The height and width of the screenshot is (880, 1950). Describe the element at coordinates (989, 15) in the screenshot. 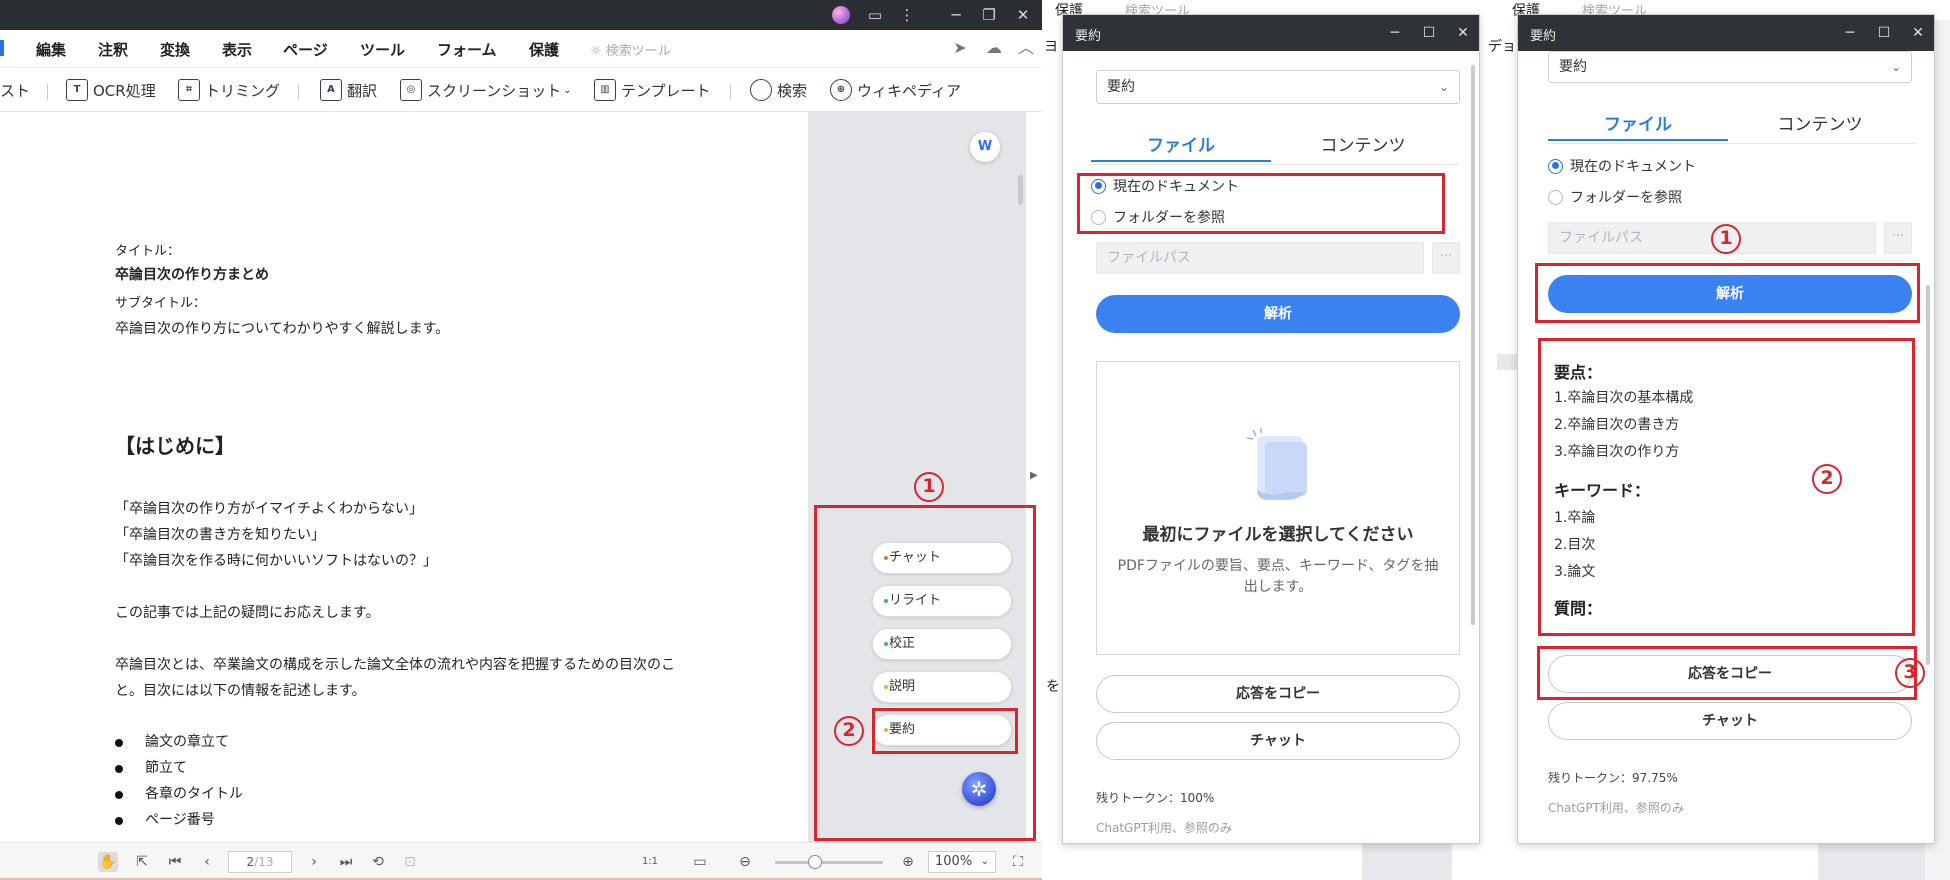

I see `restore-icon: ❐` at that location.